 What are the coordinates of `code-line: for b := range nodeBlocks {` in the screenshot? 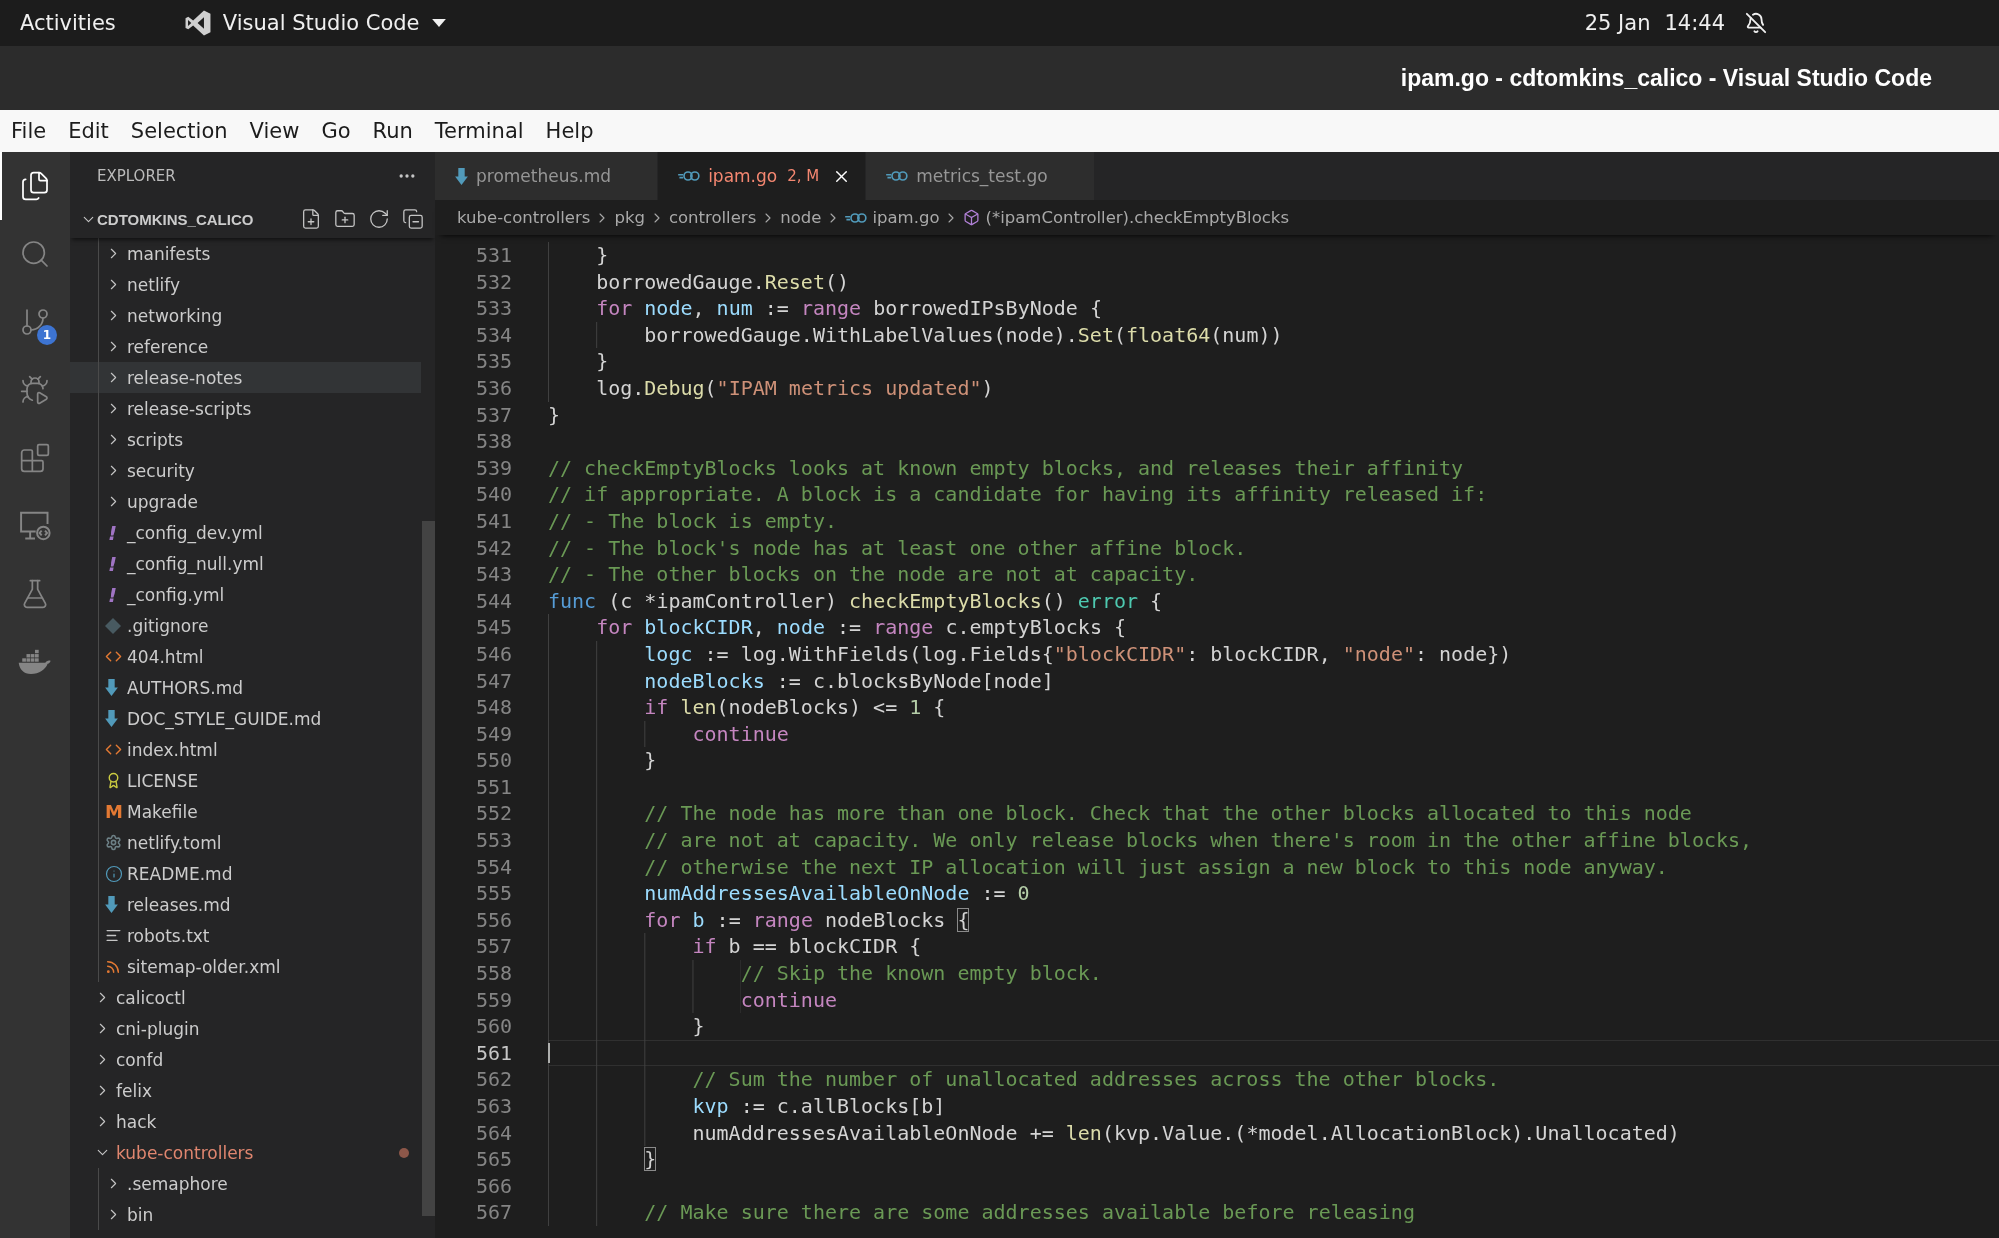 It's located at (807, 920).